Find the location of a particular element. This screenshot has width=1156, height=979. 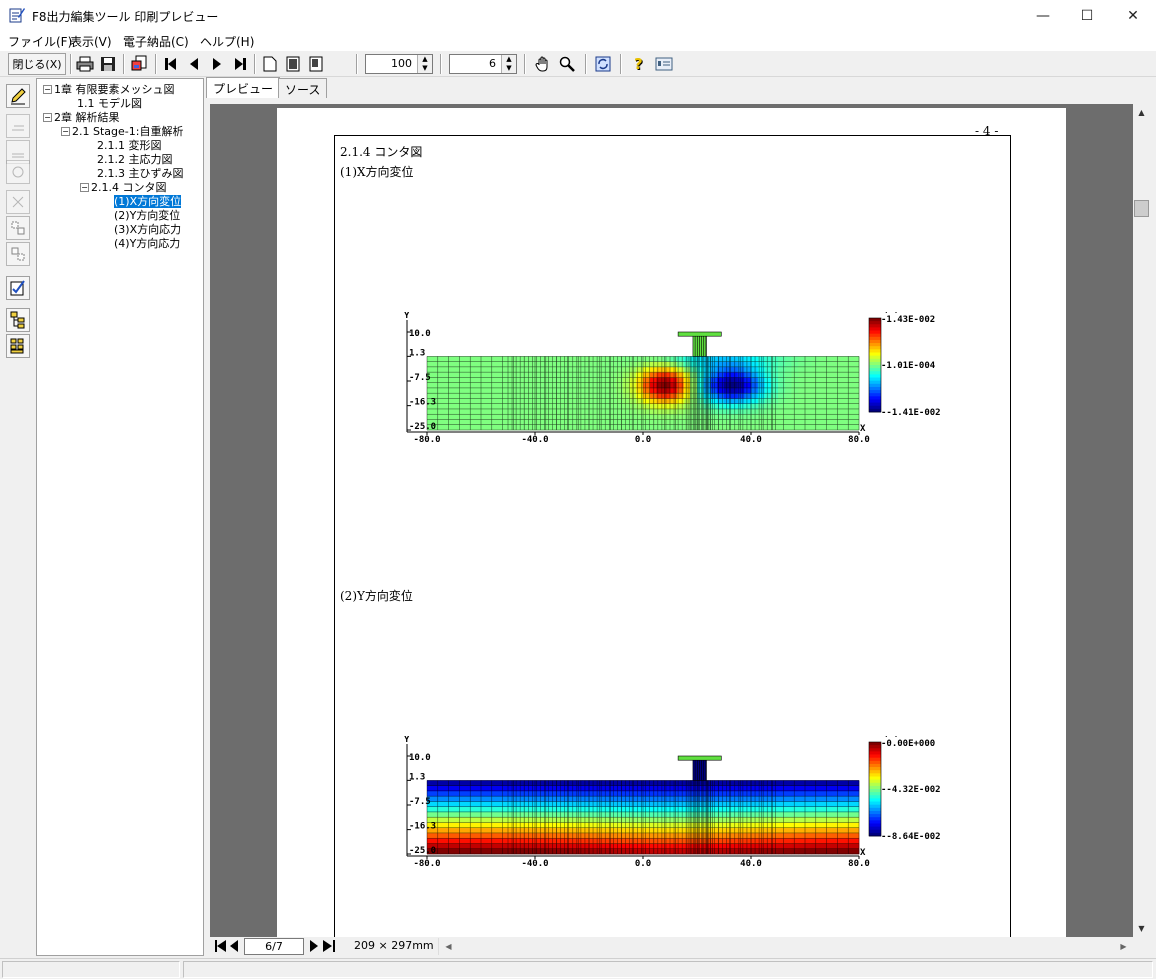

page-count-spin-arrows: ▲ ▼ is located at coordinates (508, 64).